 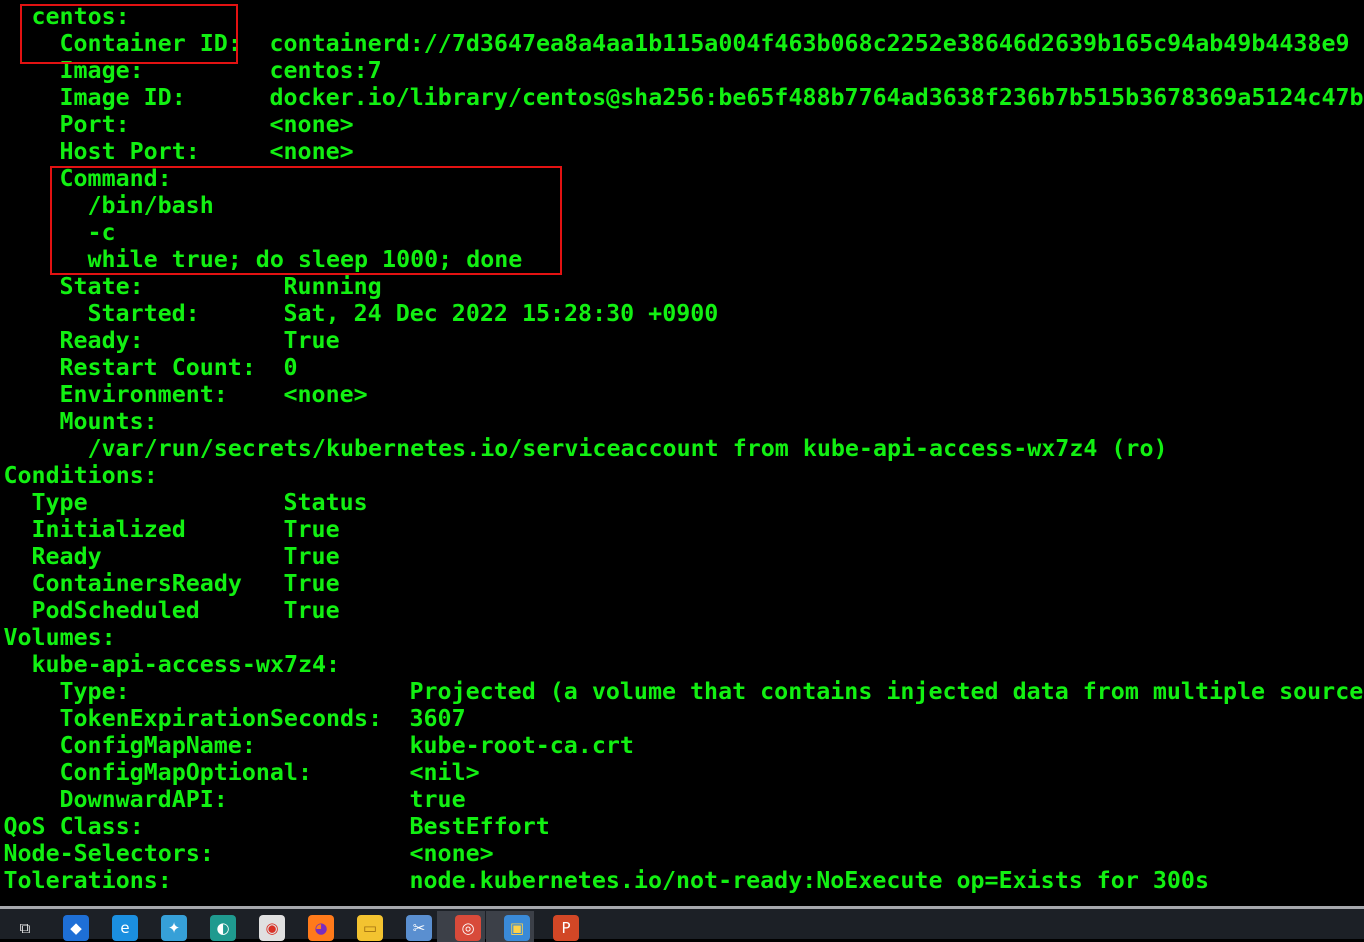 I want to click on taskbar: ⧉ ◆ e ✦ ◐ ◉ ◕ ▭ ✂ ◎ ▣ P, so click(x=682, y=922).